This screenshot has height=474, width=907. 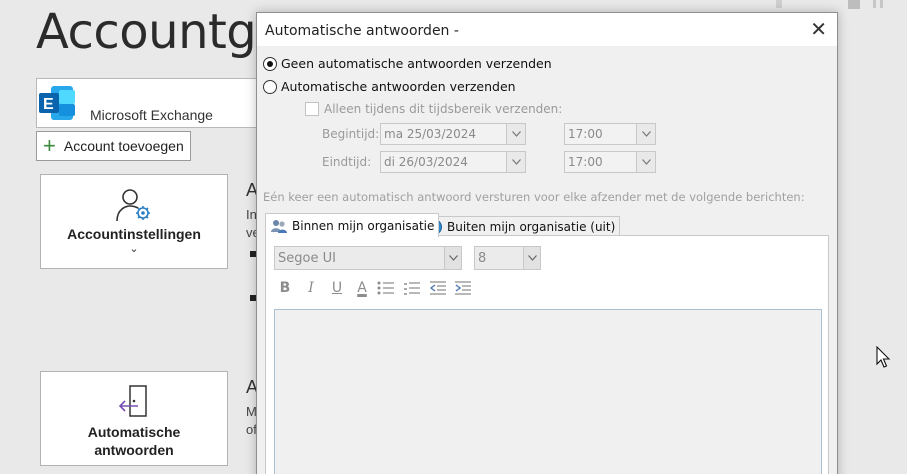 I want to click on start-date-picker: ma 25/03/2024, so click(x=453, y=134).